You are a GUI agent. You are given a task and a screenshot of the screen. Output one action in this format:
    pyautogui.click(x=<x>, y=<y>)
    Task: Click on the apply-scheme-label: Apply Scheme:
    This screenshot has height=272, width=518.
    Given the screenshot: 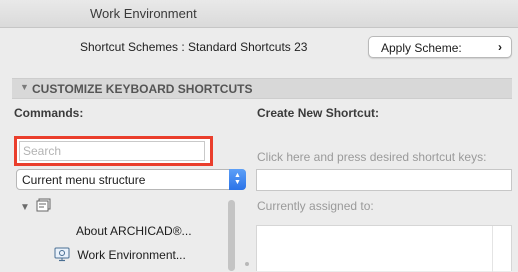 What is the action you would take?
    pyautogui.click(x=421, y=48)
    